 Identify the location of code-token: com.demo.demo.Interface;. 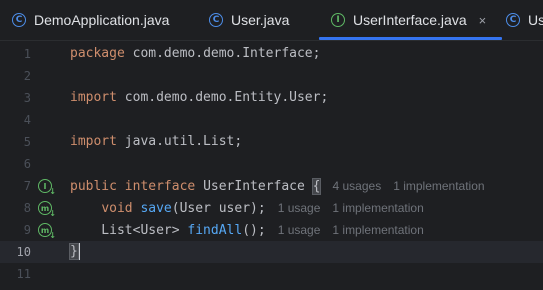
(222, 53).